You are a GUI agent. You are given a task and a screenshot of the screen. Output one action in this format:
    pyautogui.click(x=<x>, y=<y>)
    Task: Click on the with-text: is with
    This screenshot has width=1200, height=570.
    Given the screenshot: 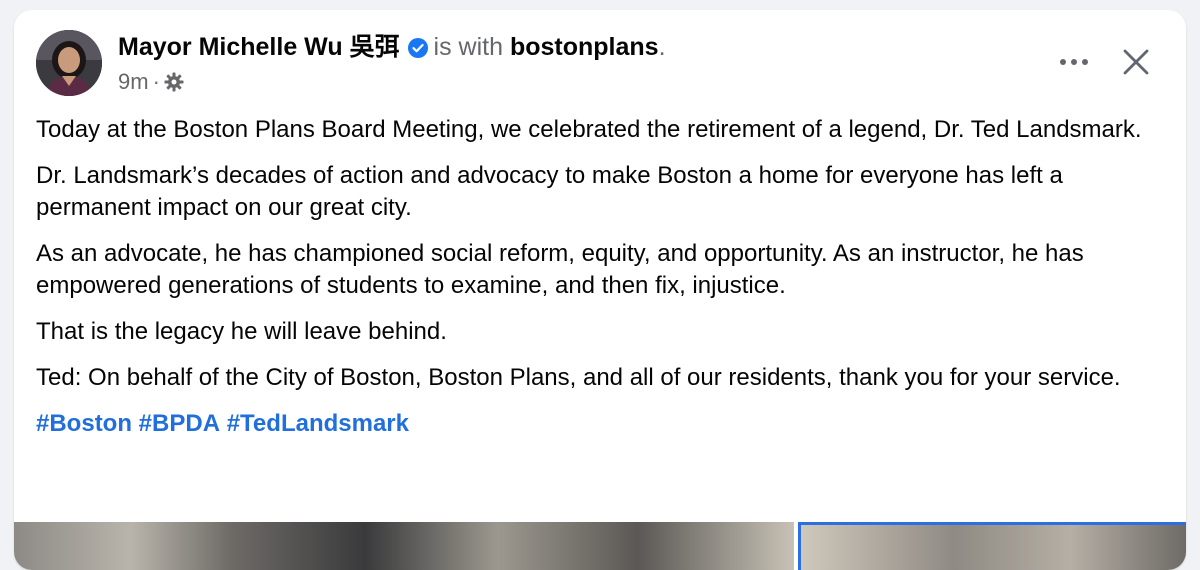 What is the action you would take?
    pyautogui.click(x=468, y=47)
    